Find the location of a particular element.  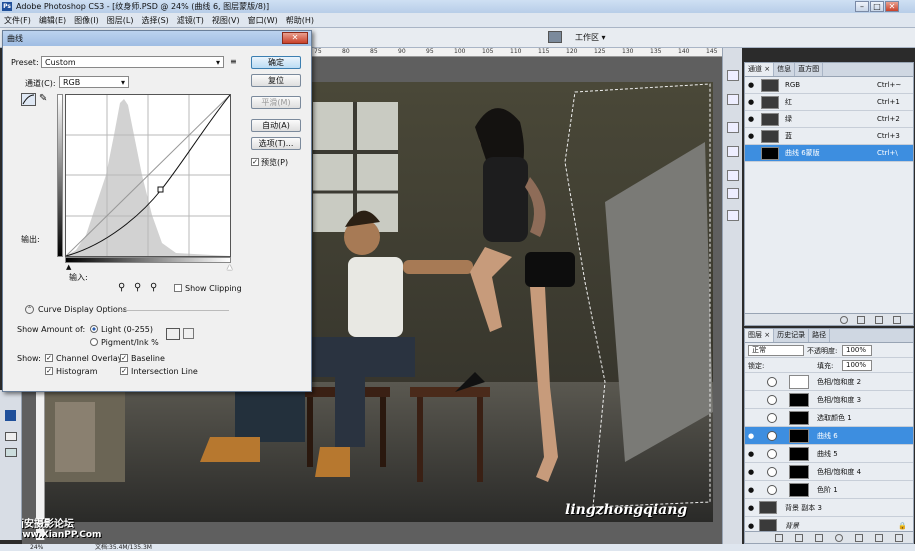

preset-select: Custom ▾ is located at coordinates (132, 62).